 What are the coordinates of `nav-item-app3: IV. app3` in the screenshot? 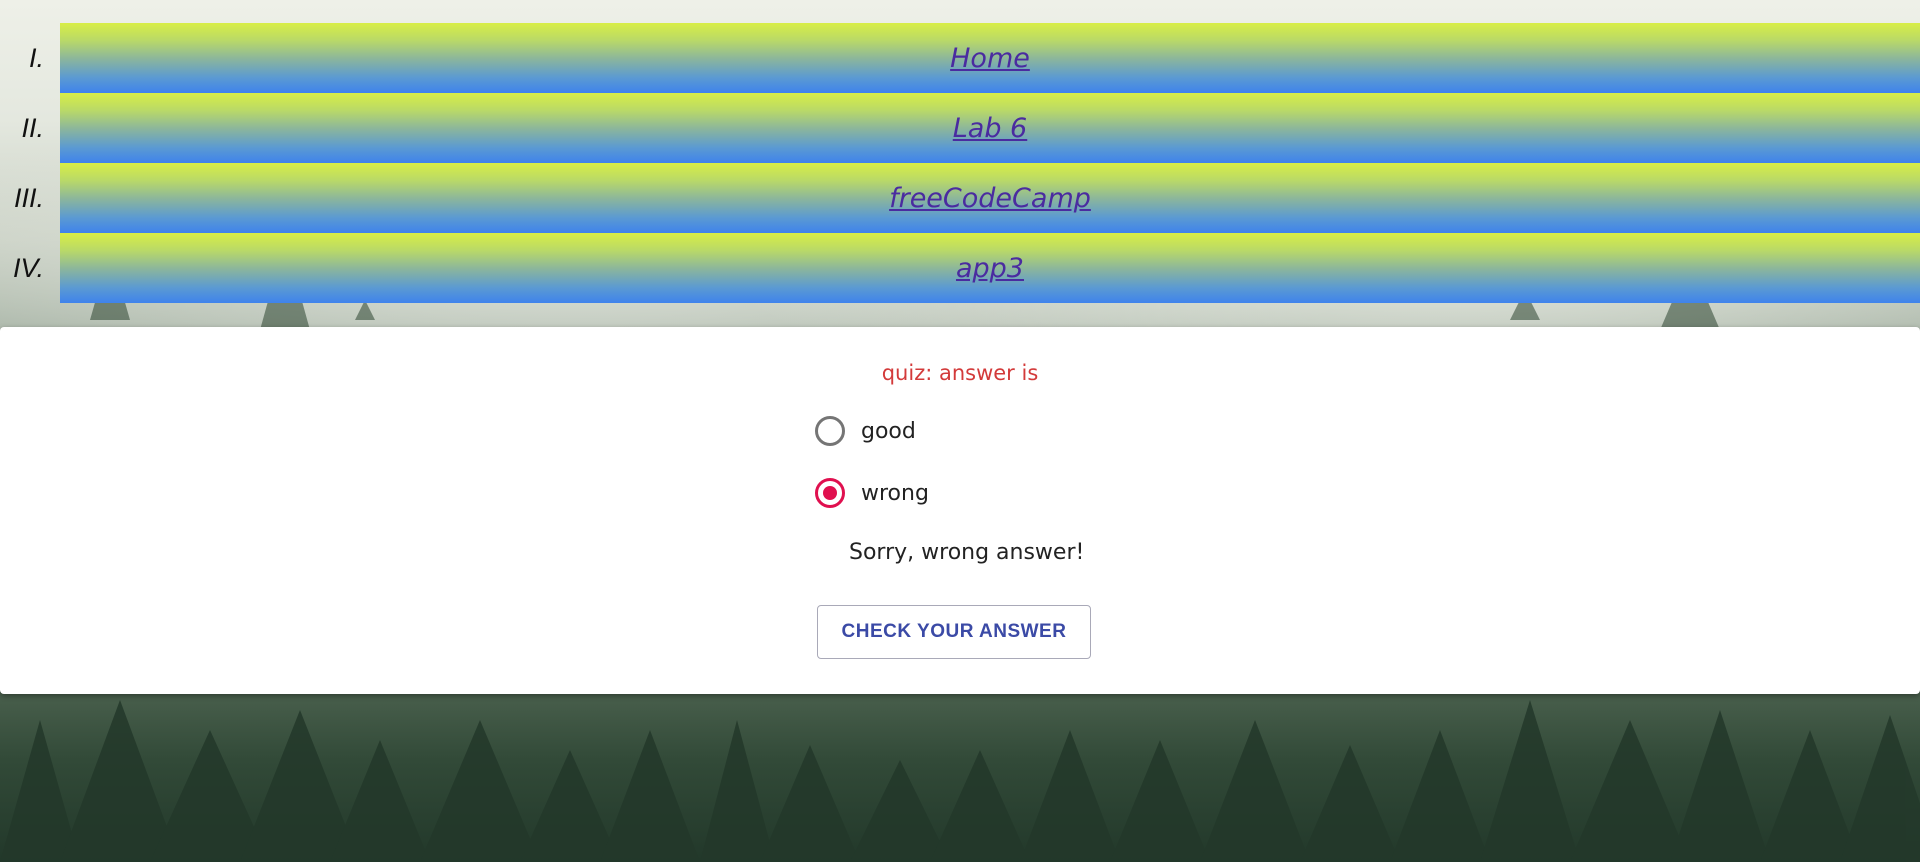 It's located at (960, 268).